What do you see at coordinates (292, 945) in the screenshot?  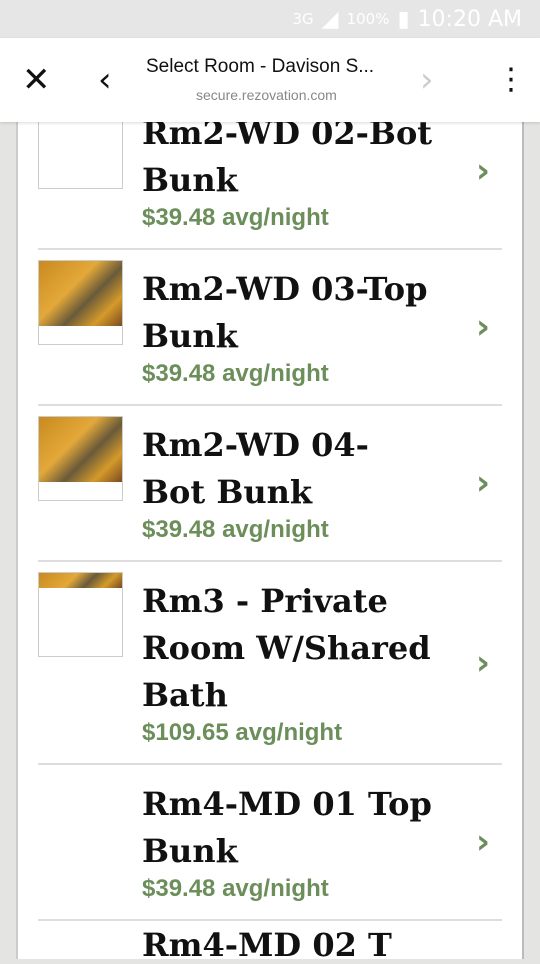 I see `room-name: Rm4-MD 02 T` at bounding box center [292, 945].